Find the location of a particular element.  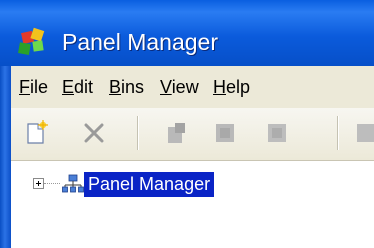

app-icon is located at coordinates (31, 41).